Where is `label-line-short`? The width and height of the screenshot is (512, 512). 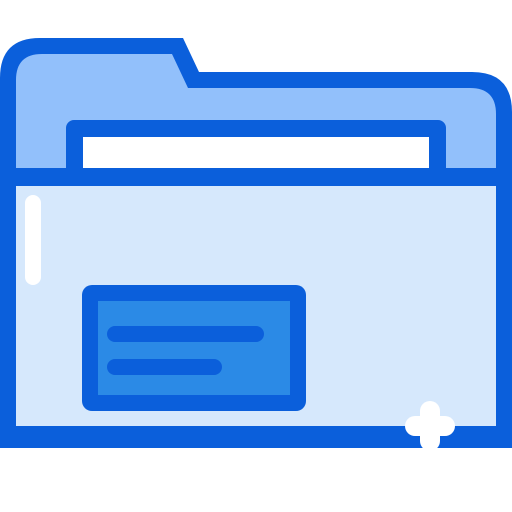 label-line-short is located at coordinates (164, 367).